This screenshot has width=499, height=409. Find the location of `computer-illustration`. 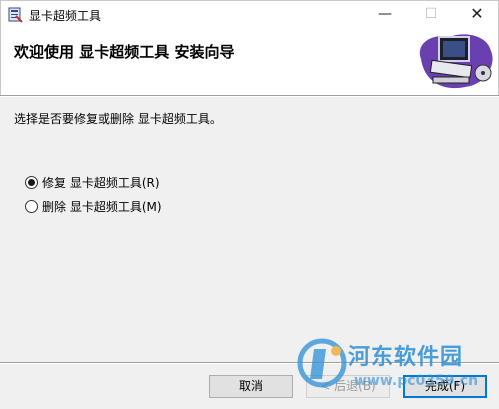

computer-illustration is located at coordinates (456, 61).